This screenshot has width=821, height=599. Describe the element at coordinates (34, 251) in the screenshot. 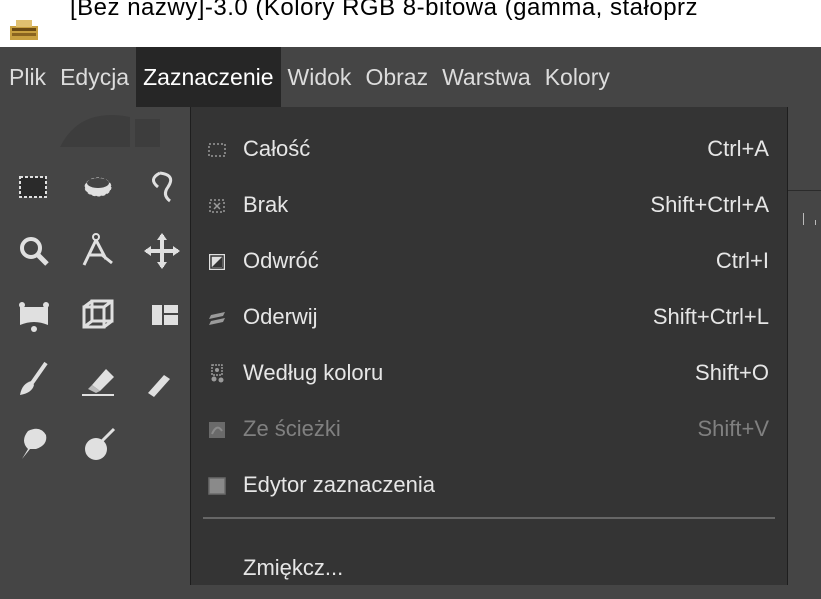

I see `zoom-icon` at that location.